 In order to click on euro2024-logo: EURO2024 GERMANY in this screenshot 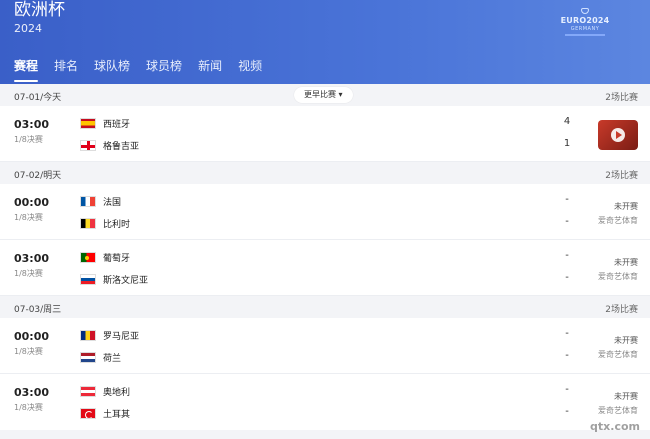, I will do `click(585, 24)`.